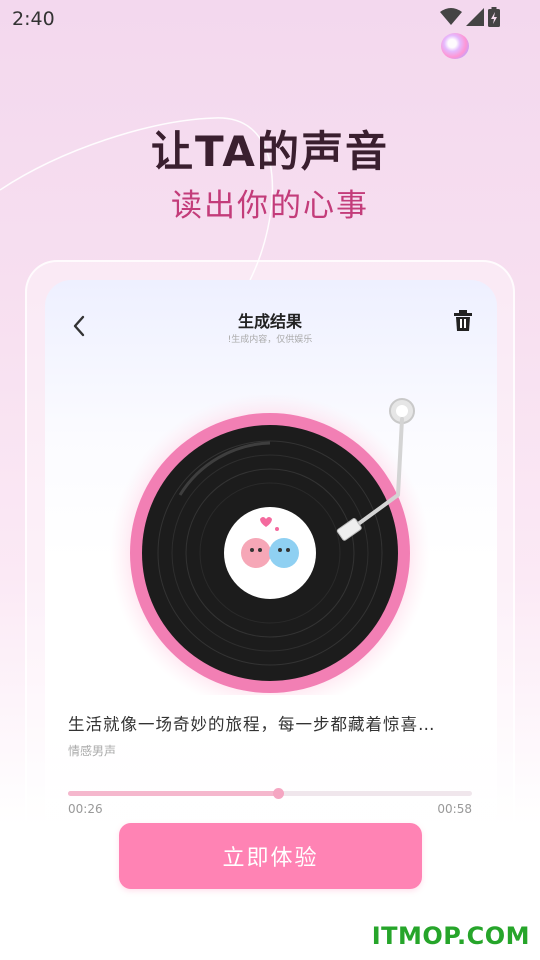 The width and height of the screenshot is (540, 960). What do you see at coordinates (270, 856) in the screenshot?
I see `try-now-button: 立即体验` at bounding box center [270, 856].